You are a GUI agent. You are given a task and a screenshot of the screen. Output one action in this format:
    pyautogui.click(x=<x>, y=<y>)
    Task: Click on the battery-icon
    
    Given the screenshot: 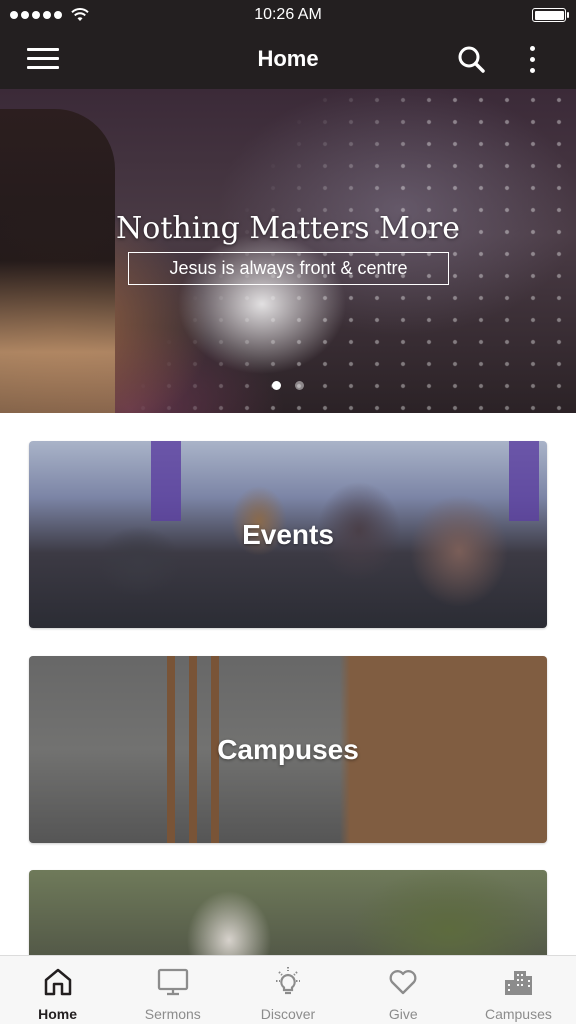 What is the action you would take?
    pyautogui.click(x=550, y=15)
    